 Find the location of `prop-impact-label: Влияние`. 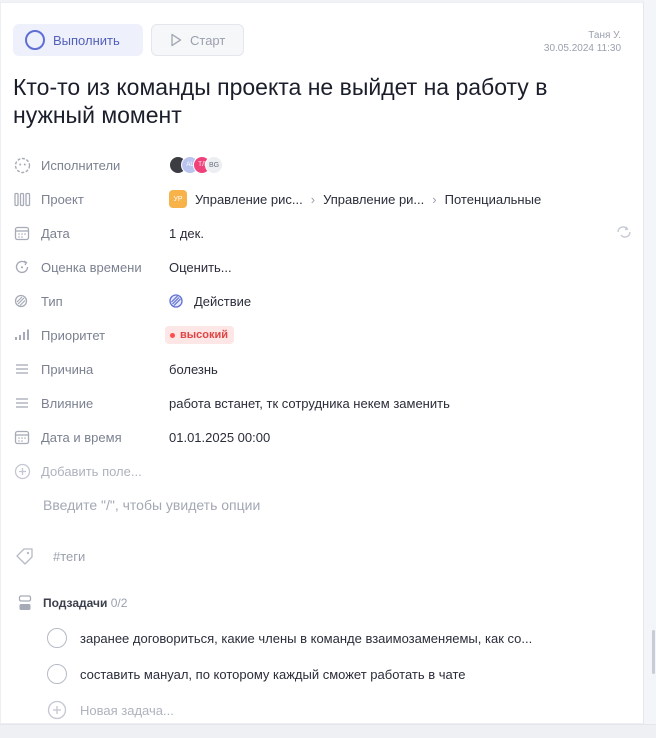

prop-impact-label: Влияние is located at coordinates (67, 403).